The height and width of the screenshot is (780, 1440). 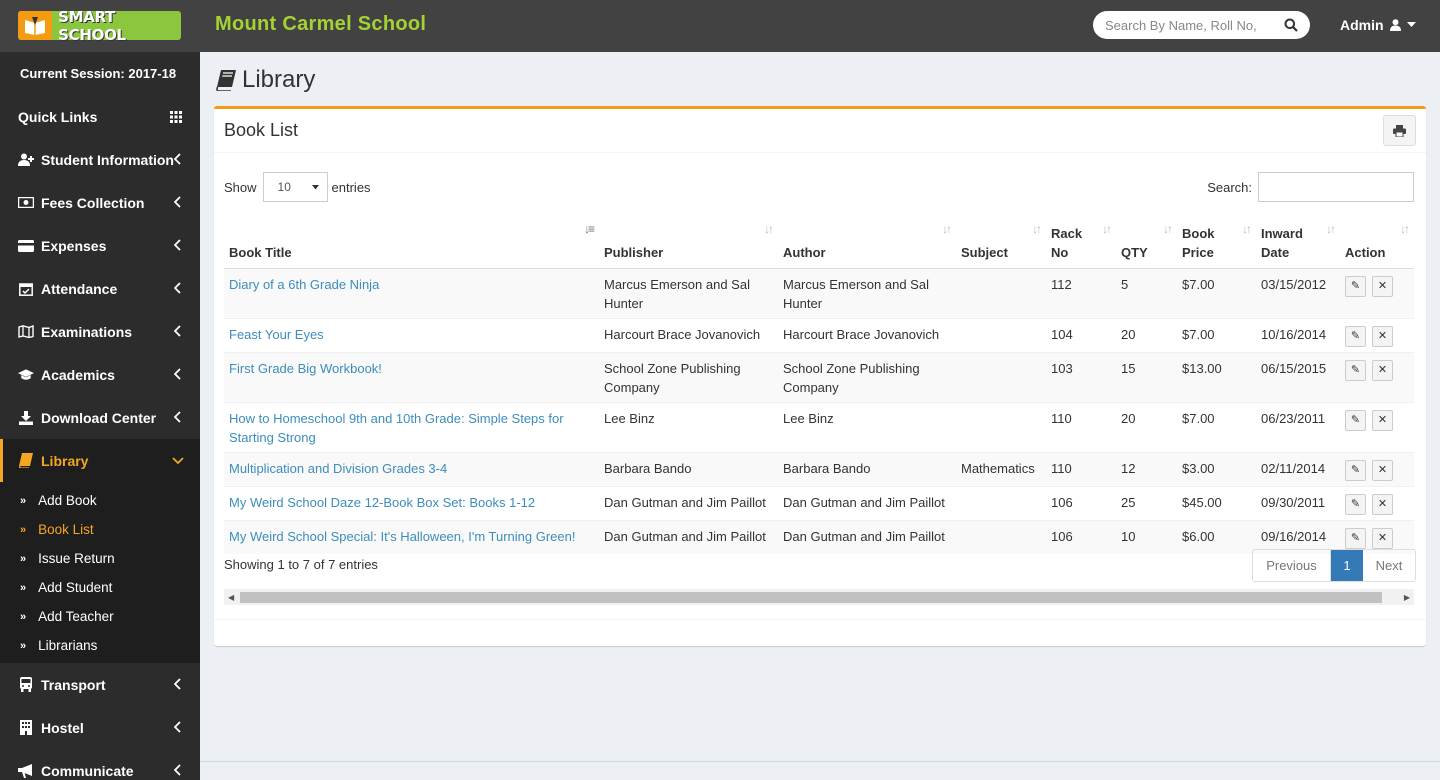 I want to click on cell-subject, so click(x=1001, y=536).